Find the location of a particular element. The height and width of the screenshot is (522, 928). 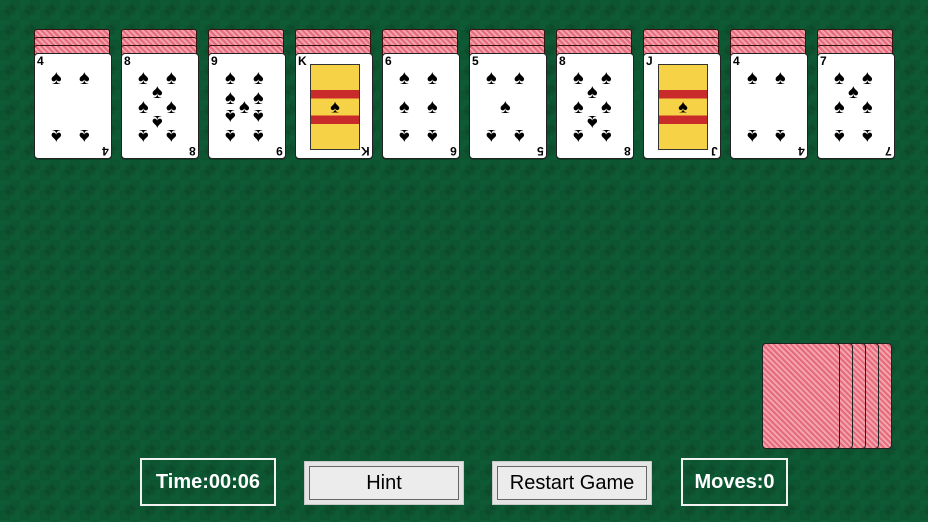

status-bar: Time:00:06 Hint Restart Game Moves:0 is located at coordinates (464, 483).